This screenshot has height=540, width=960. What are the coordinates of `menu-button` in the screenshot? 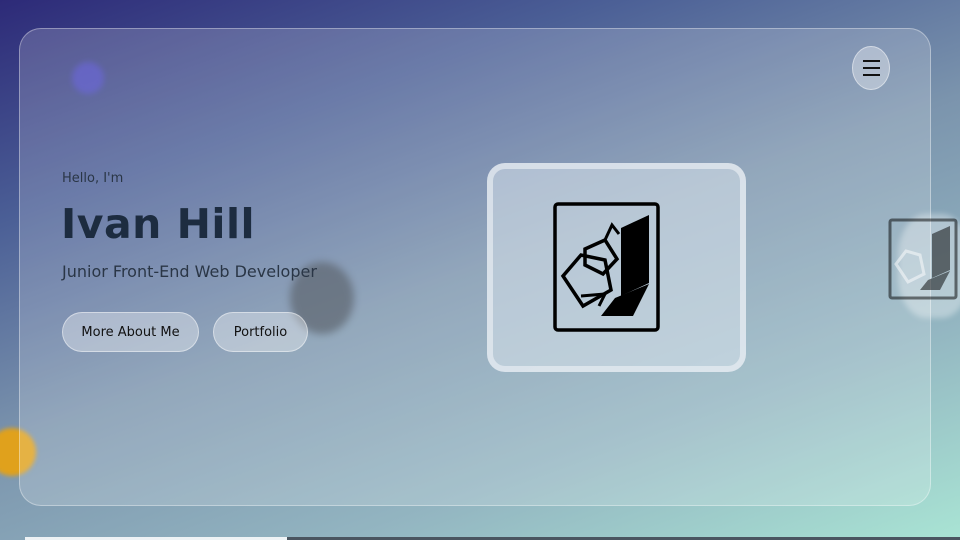 It's located at (871, 68).